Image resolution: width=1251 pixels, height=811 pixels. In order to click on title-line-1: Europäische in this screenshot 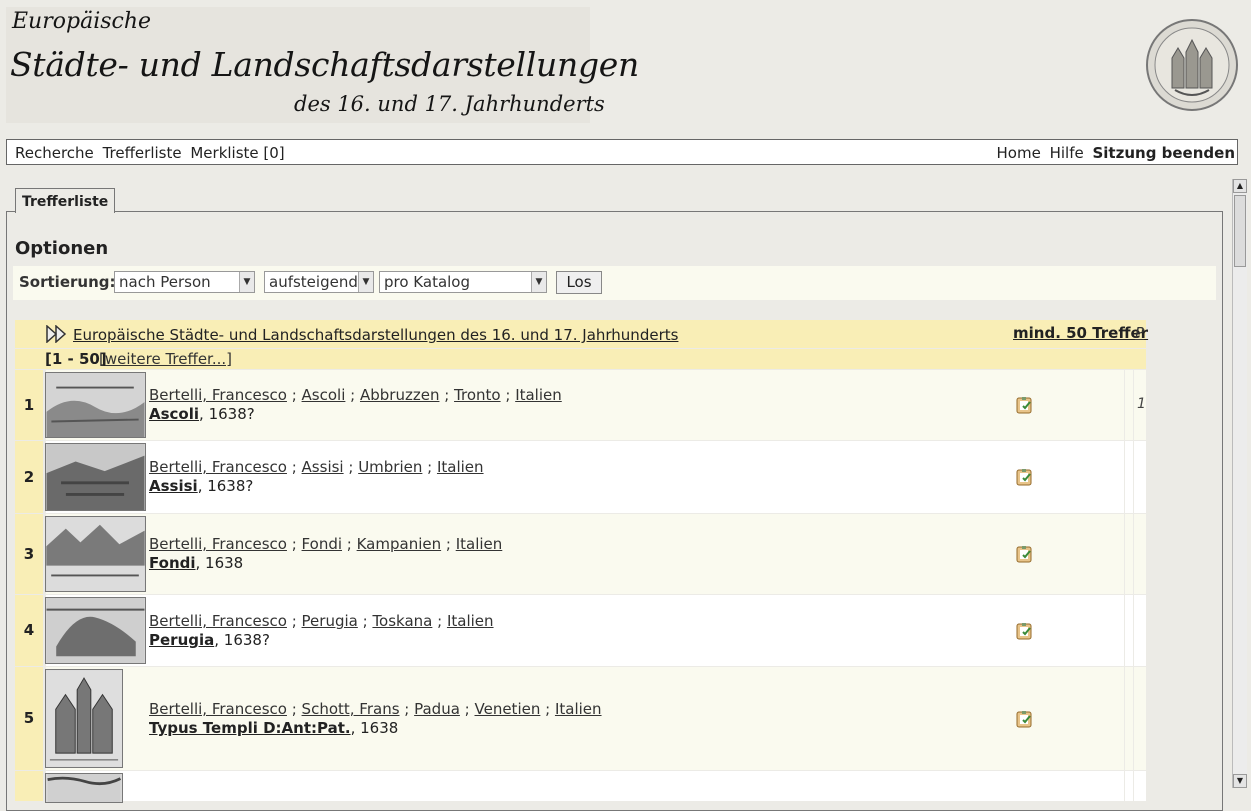, I will do `click(82, 21)`.